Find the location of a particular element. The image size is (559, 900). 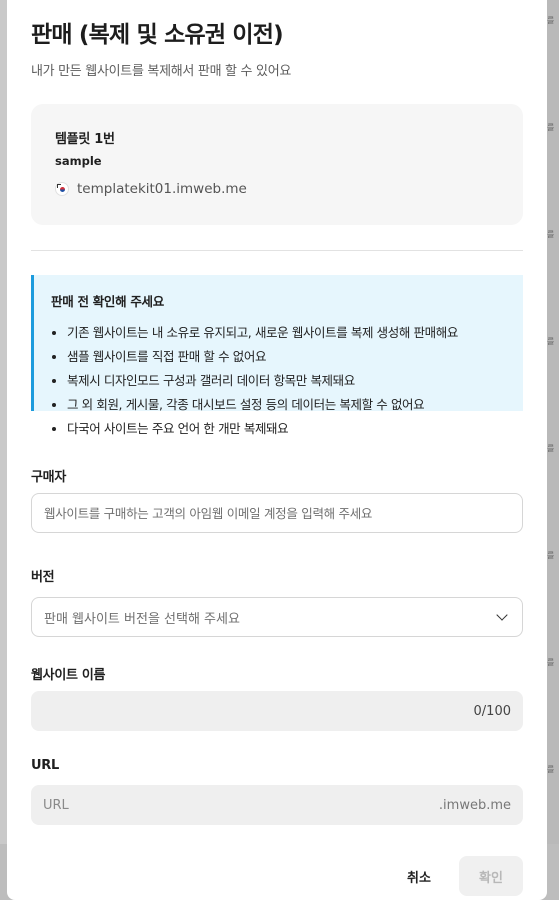

version-placeholder: 판매 웹사이트 버전을 선택해 주세요 is located at coordinates (142, 619).